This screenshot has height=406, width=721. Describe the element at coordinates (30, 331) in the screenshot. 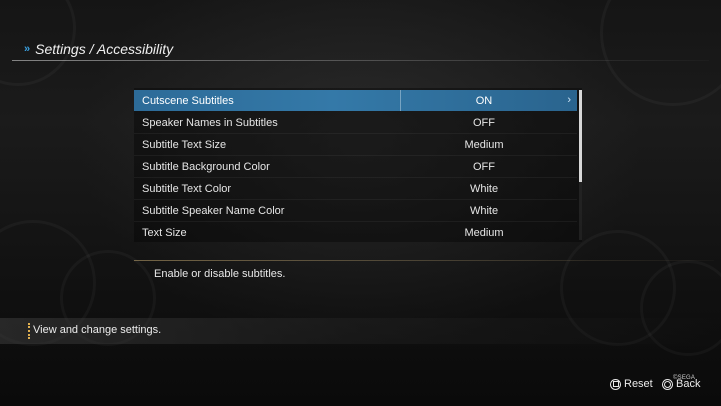

I see `help-marker` at that location.